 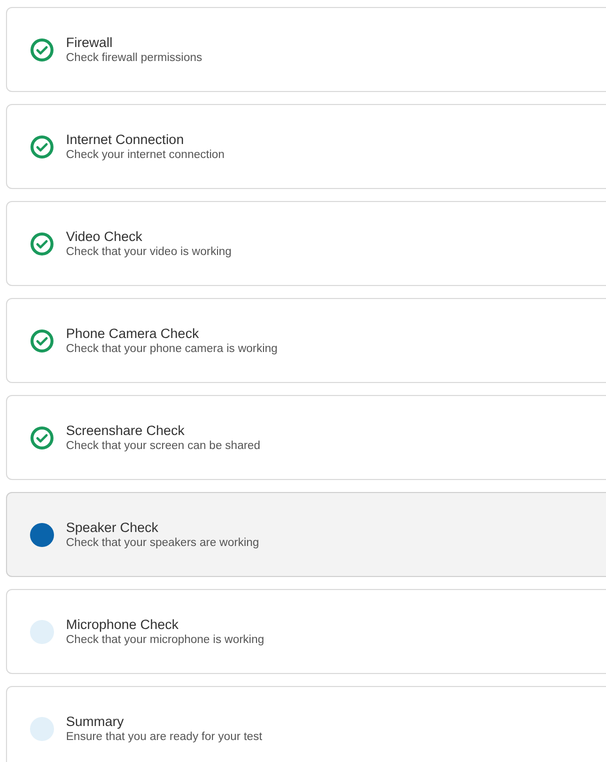 What do you see at coordinates (165, 639) in the screenshot?
I see `step-description: Check that your microphone is working` at bounding box center [165, 639].